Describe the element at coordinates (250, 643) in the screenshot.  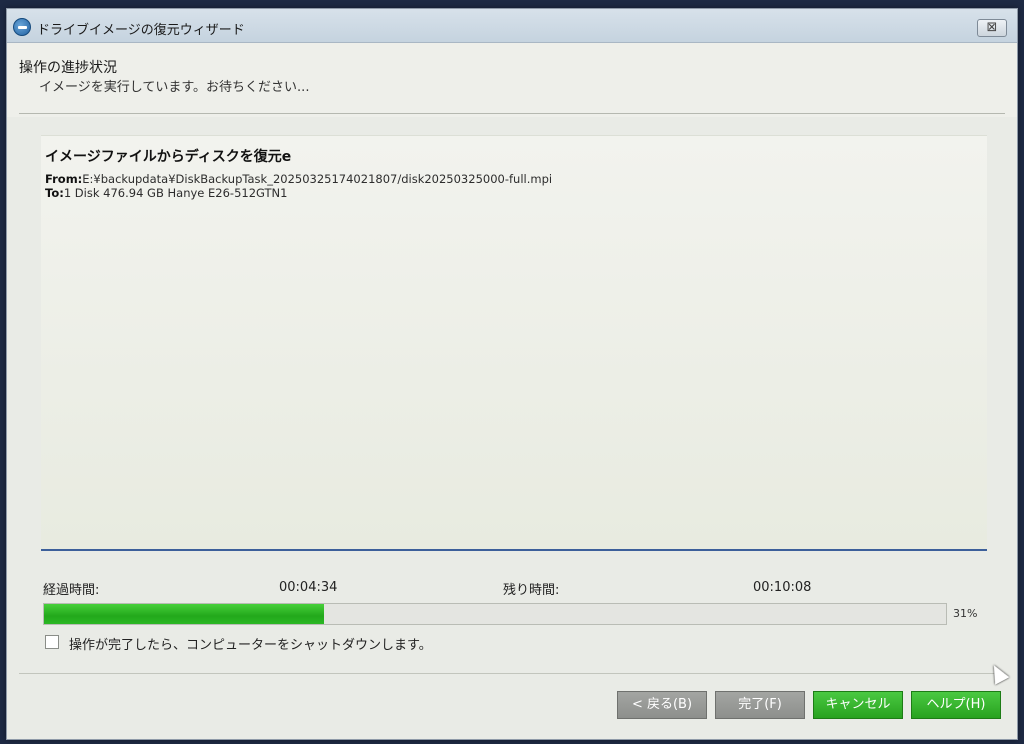
I see `shutdown-checkbox-label: 操作が完了したら、コンピューターをシャットダウンします。` at that location.